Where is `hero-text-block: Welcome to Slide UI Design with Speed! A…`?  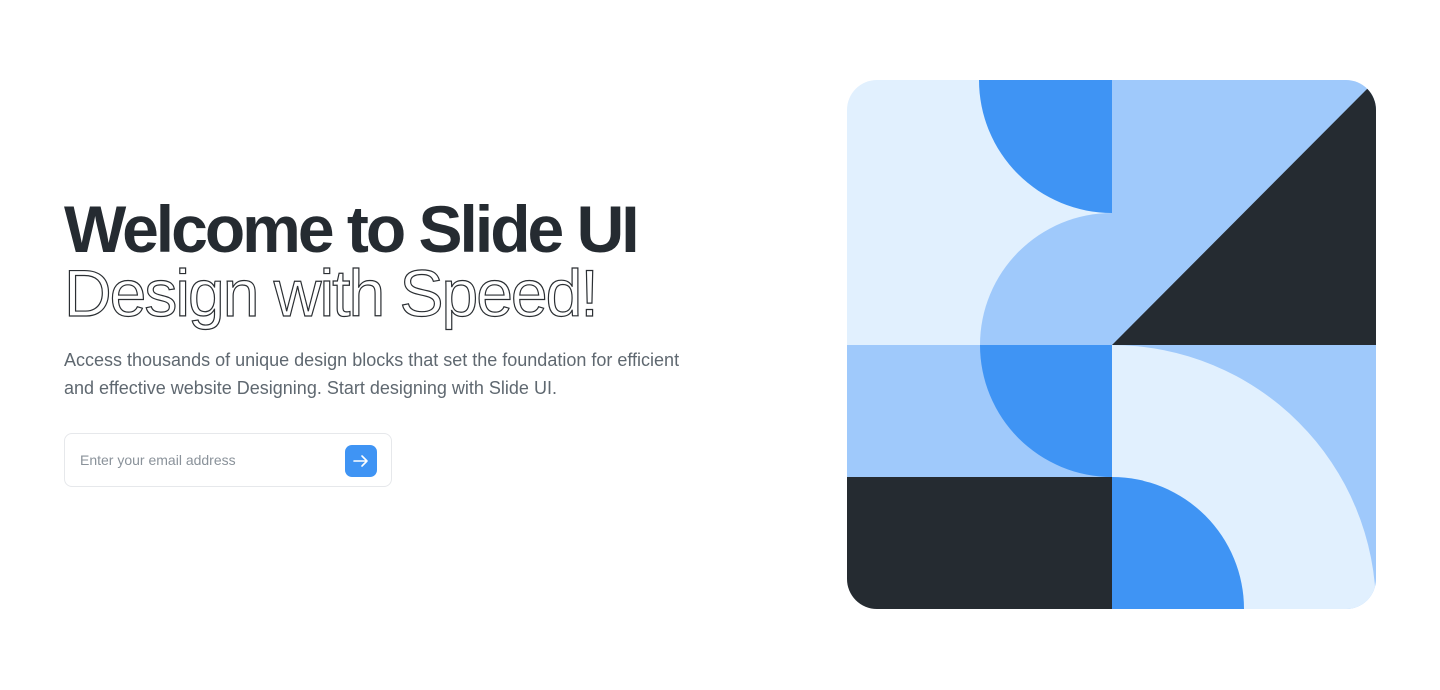 hero-text-block: Welcome to Slide UI Design with Speed! A… is located at coordinates (413, 297).